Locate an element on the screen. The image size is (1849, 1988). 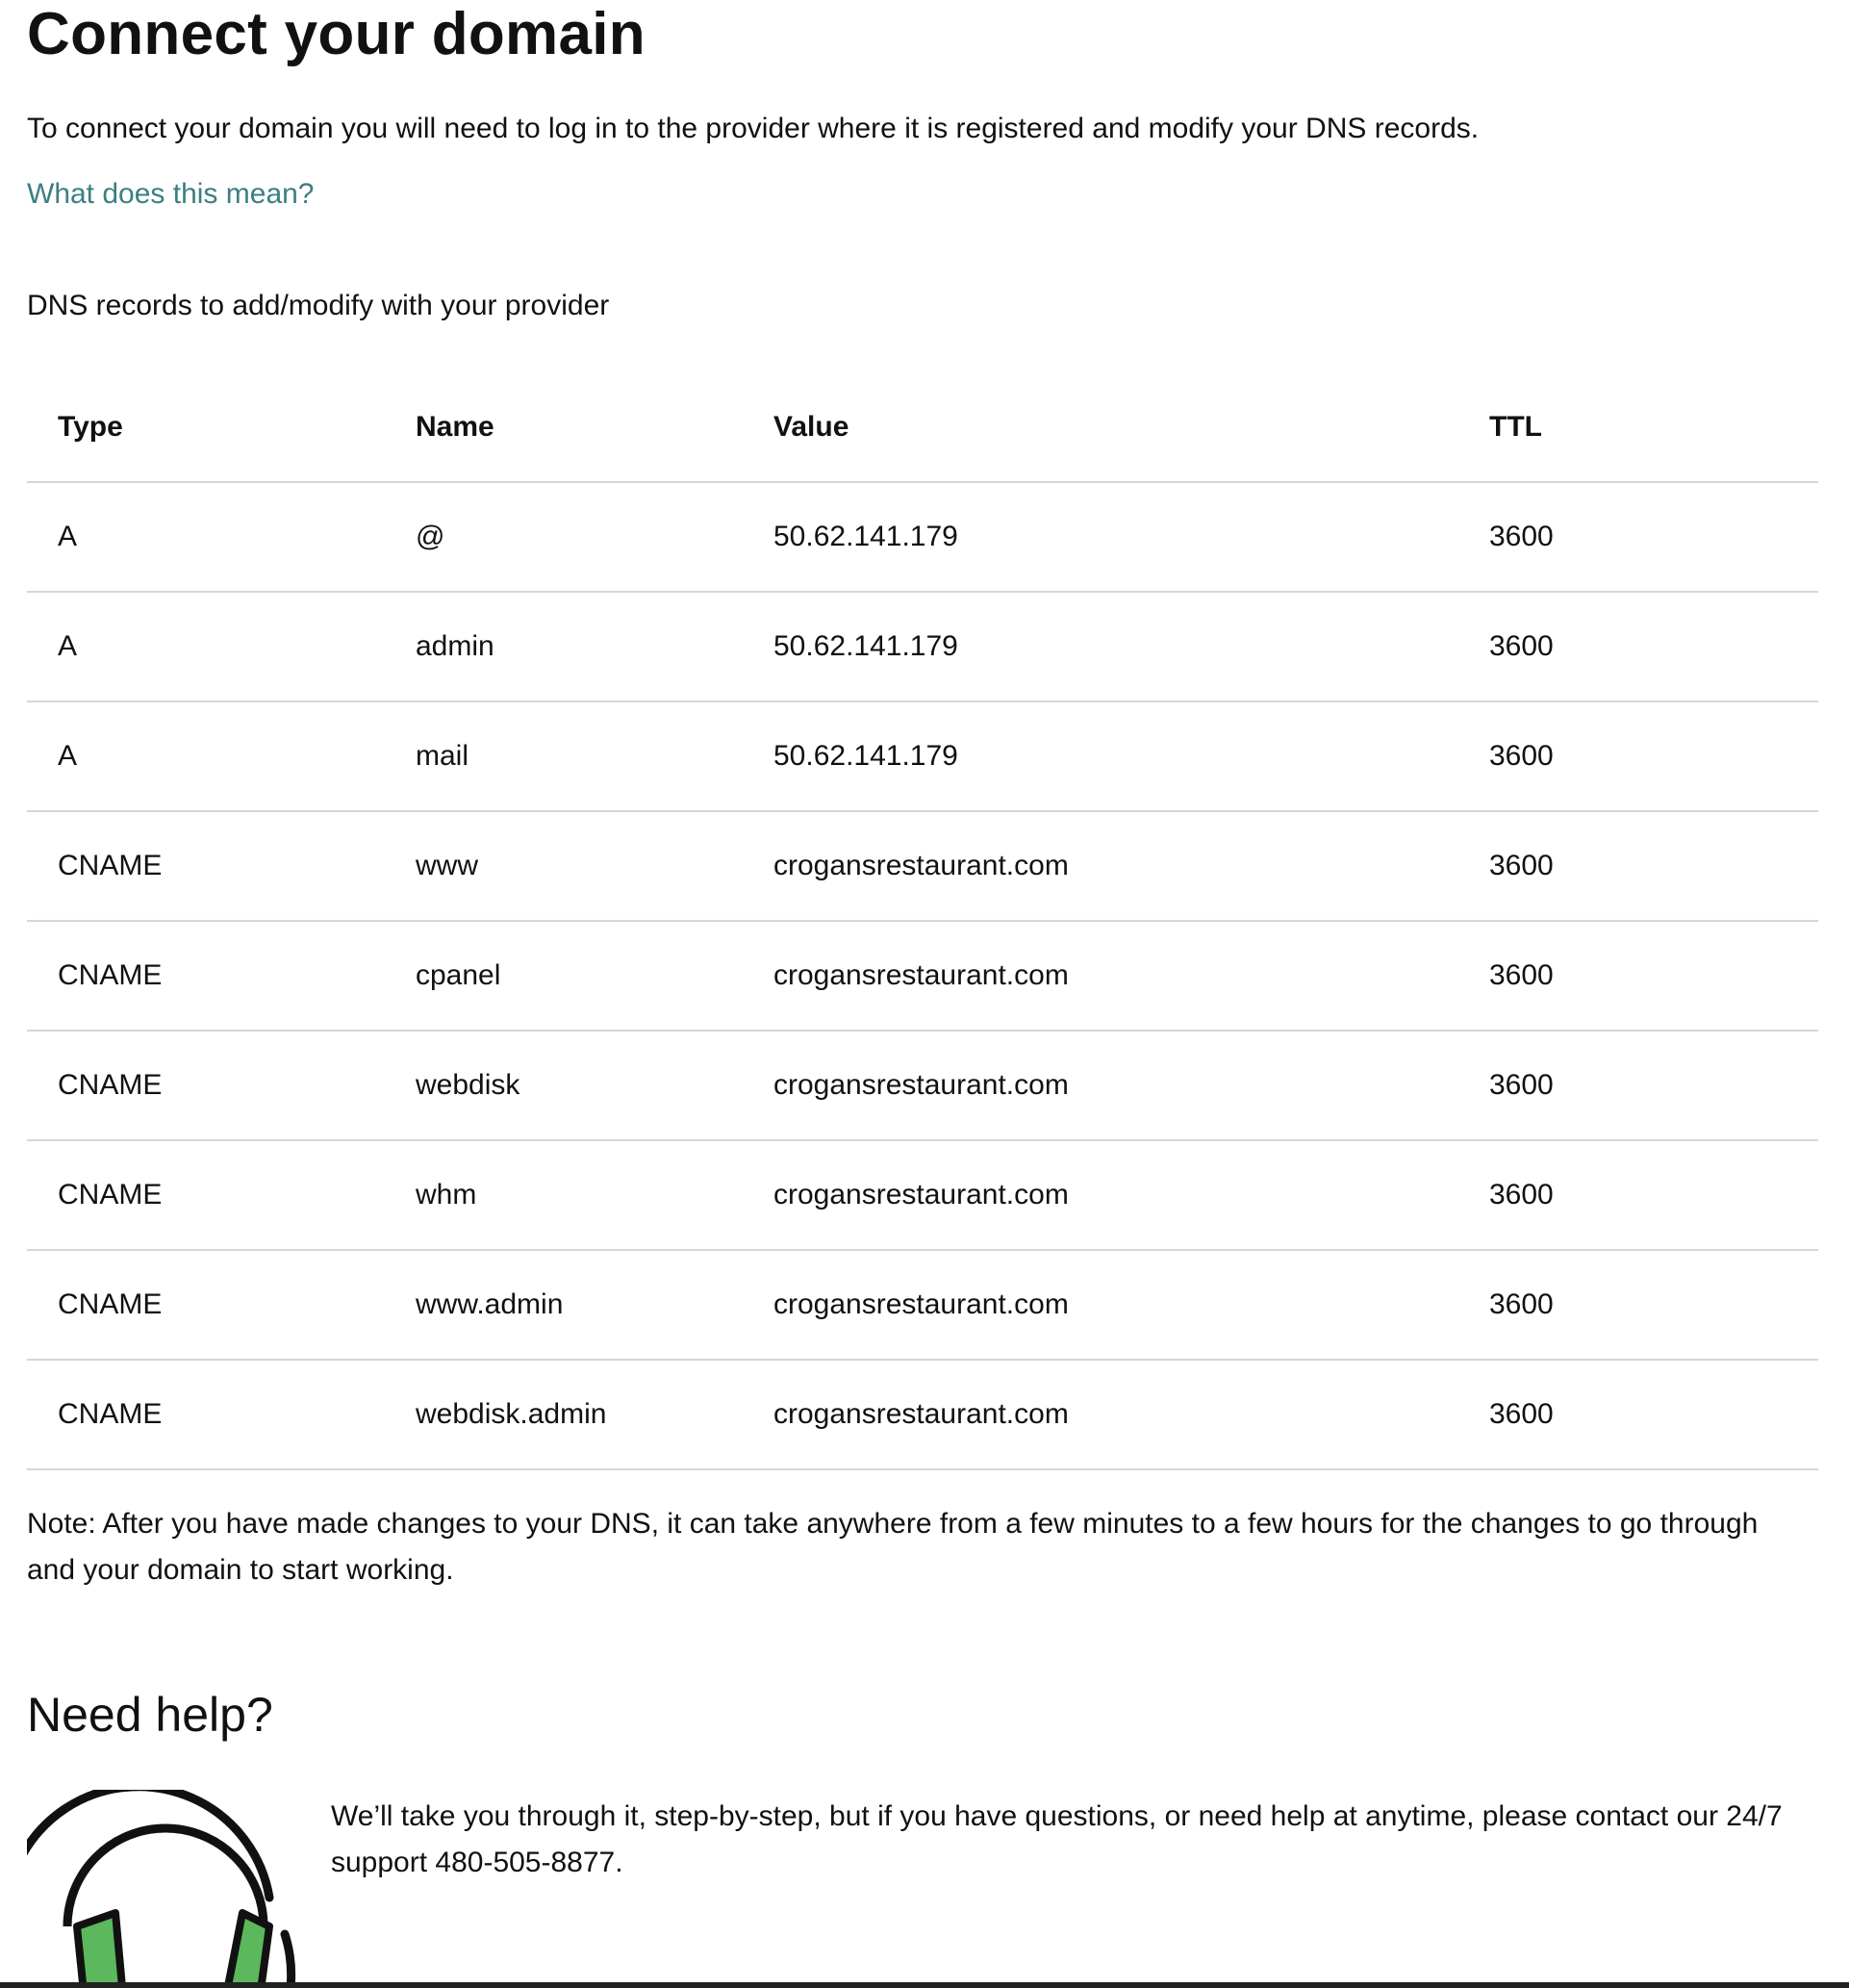
page-bottom-edge is located at coordinates (924, 1985).